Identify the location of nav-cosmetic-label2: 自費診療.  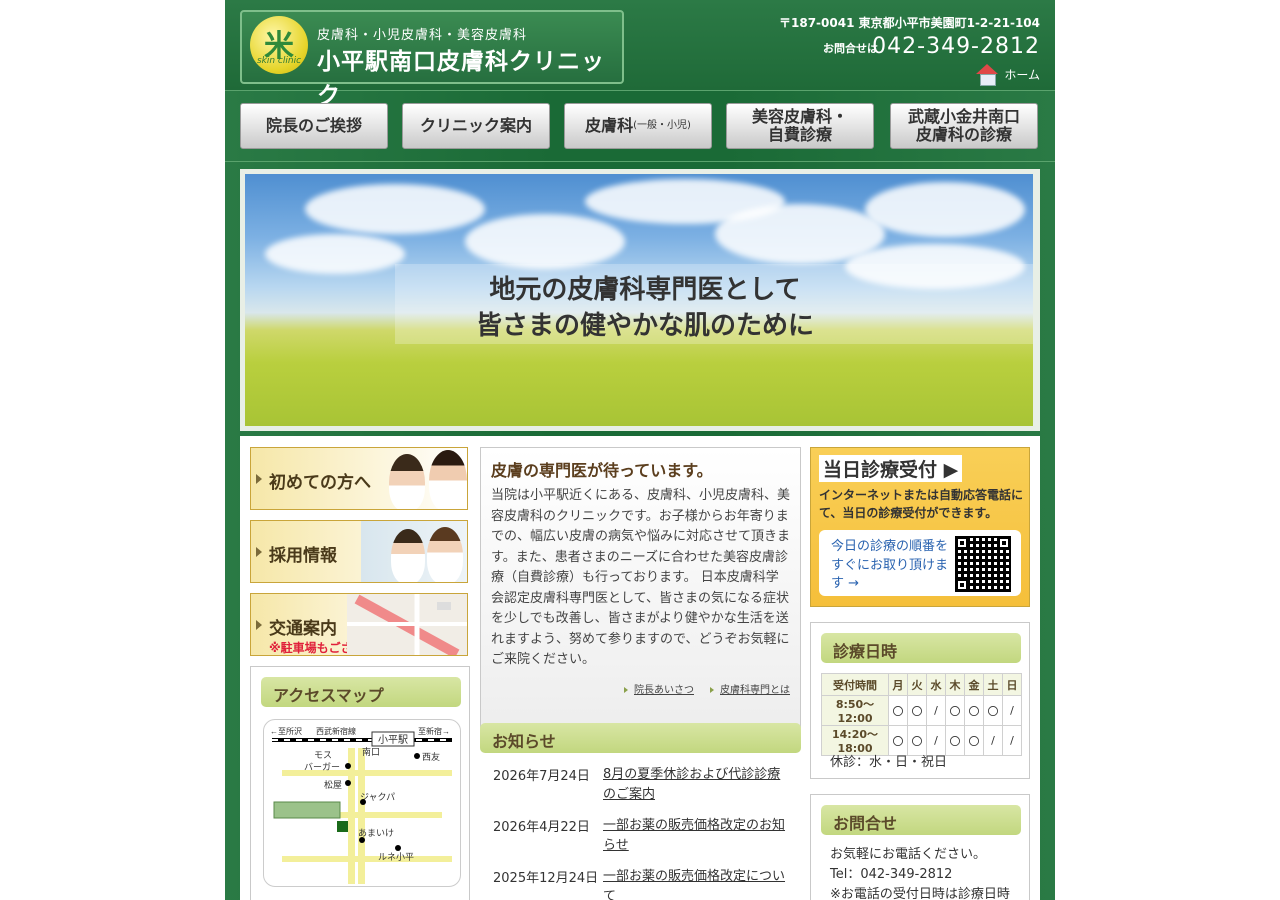
(799, 134).